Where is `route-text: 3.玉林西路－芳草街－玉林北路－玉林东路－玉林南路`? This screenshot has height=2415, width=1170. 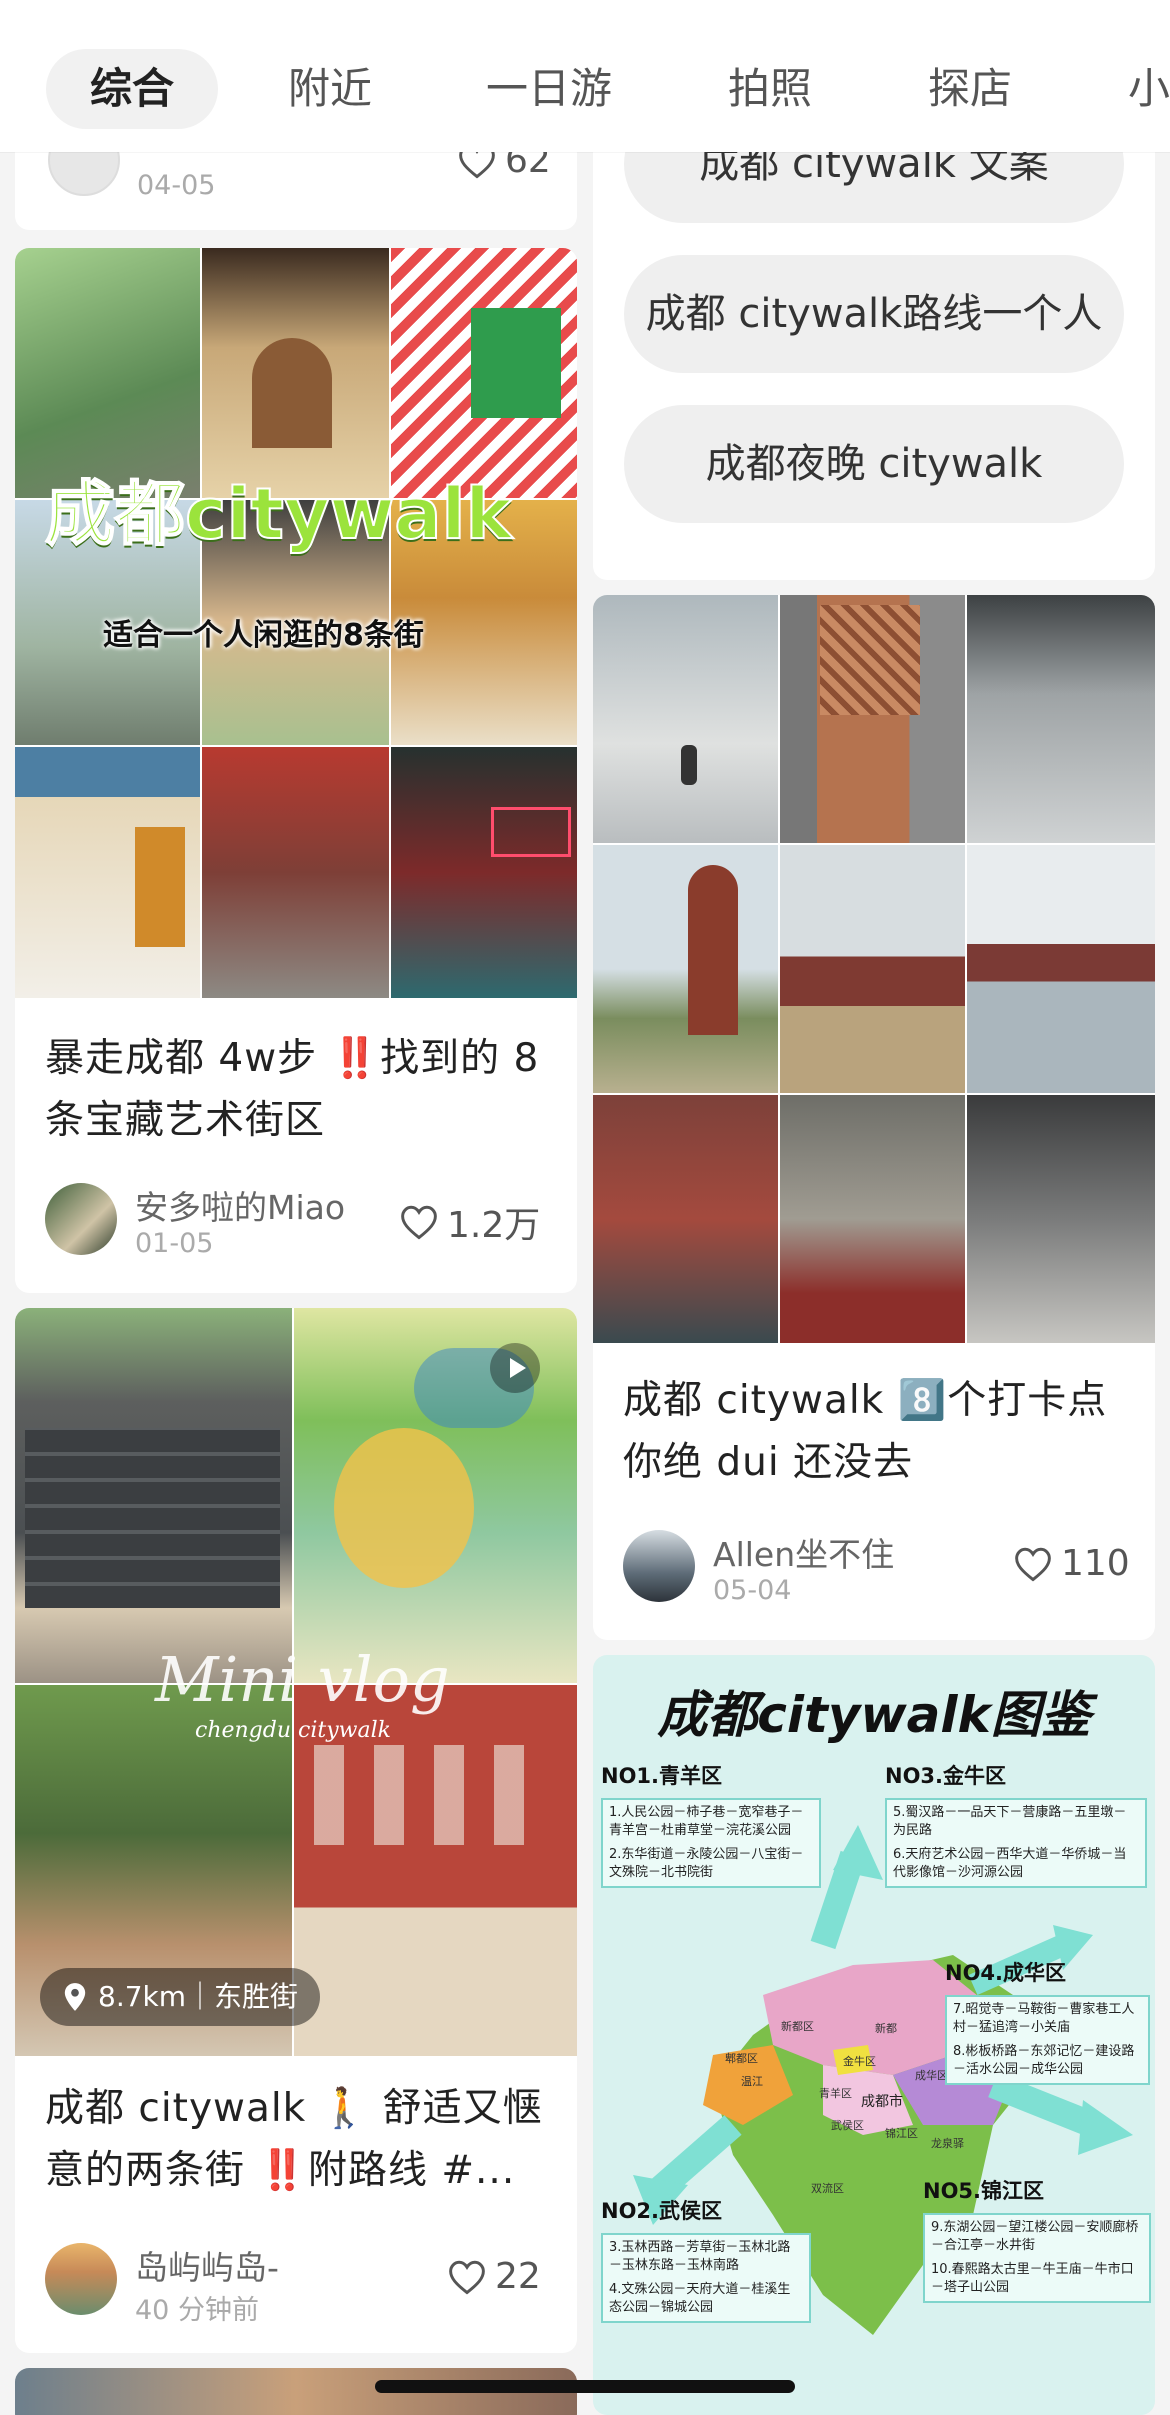
route-text: 3.玉林西路－芳草街－玉林北路－玉林东路－玉林南路 is located at coordinates (700, 2256).